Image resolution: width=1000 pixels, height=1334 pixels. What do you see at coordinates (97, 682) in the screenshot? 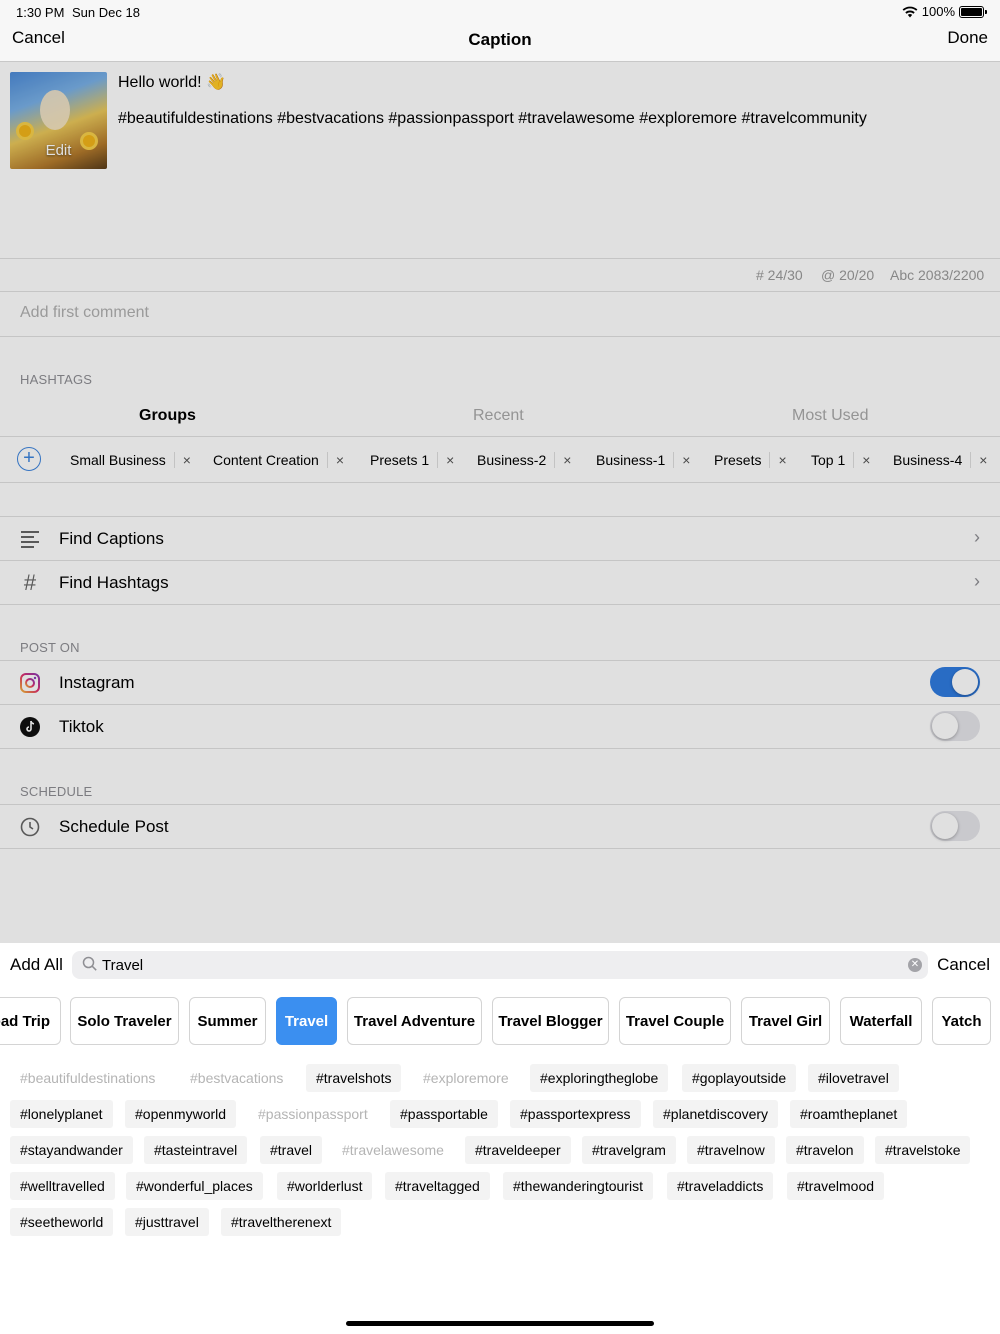
I see `instagram-label: Instagram` at bounding box center [97, 682].